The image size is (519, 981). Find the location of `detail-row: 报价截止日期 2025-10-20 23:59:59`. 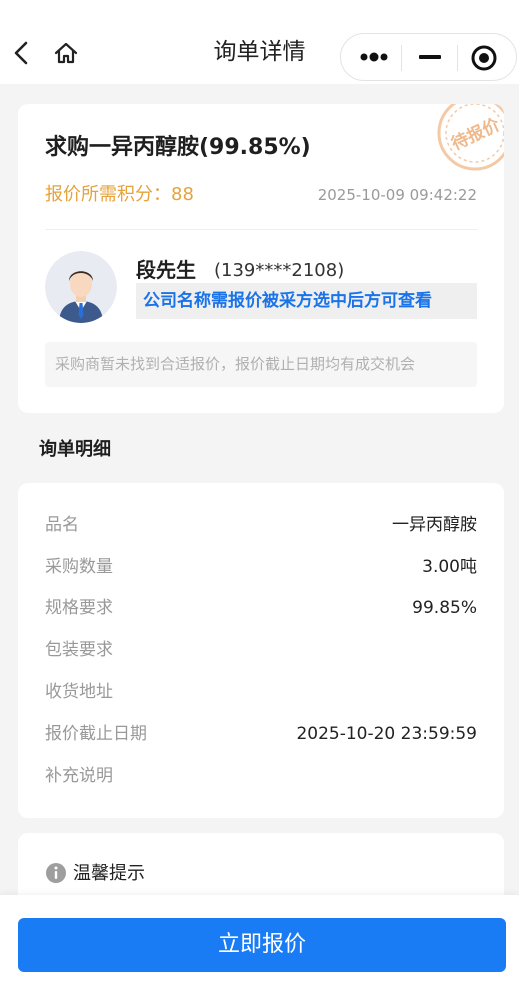

detail-row: 报价截止日期 2025-10-20 23:59:59 is located at coordinates (261, 734).